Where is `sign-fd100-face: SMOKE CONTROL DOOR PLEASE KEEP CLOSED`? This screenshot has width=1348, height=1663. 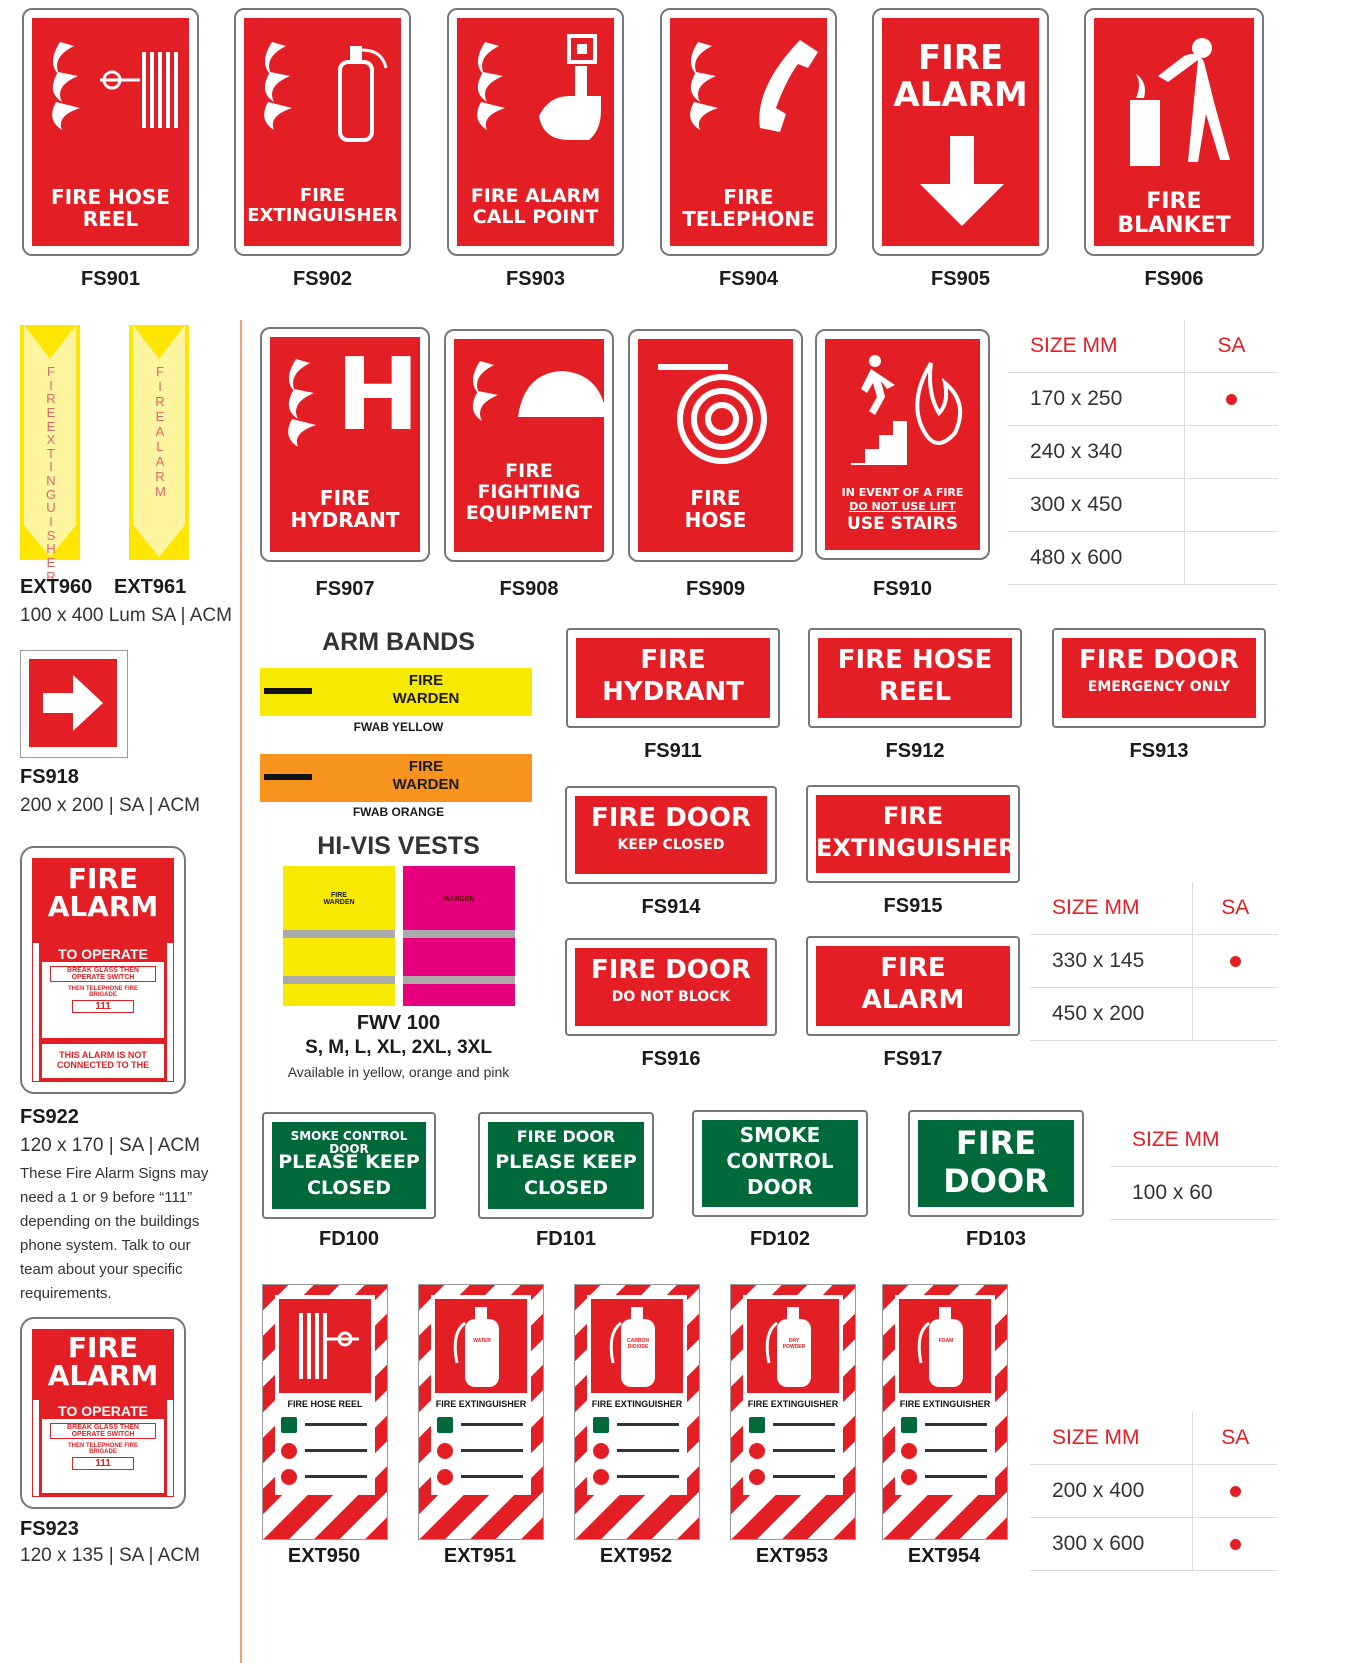
sign-fd100-face: SMOKE CONTROL DOOR PLEASE KEEP CLOSED is located at coordinates (349, 1165).